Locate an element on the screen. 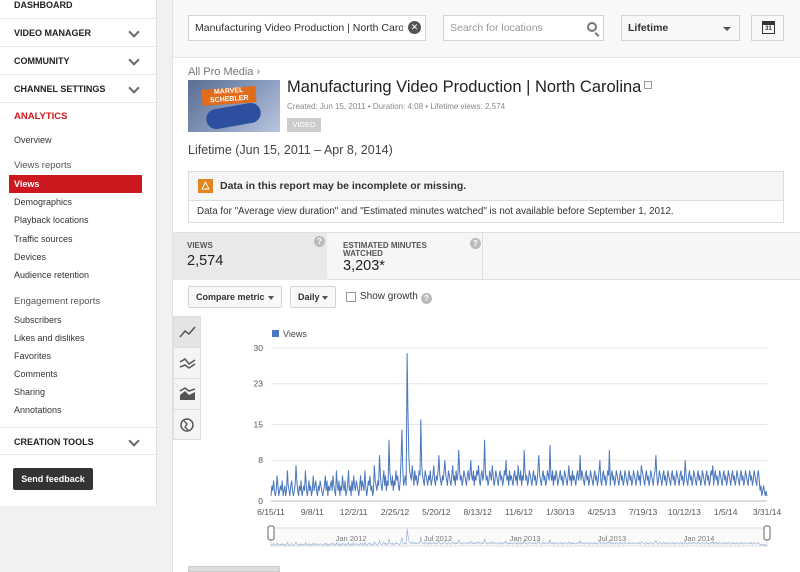 Image resolution: width=800 pixels, height=572 pixels. sidebar-item-views: Views is located at coordinates (75, 184).